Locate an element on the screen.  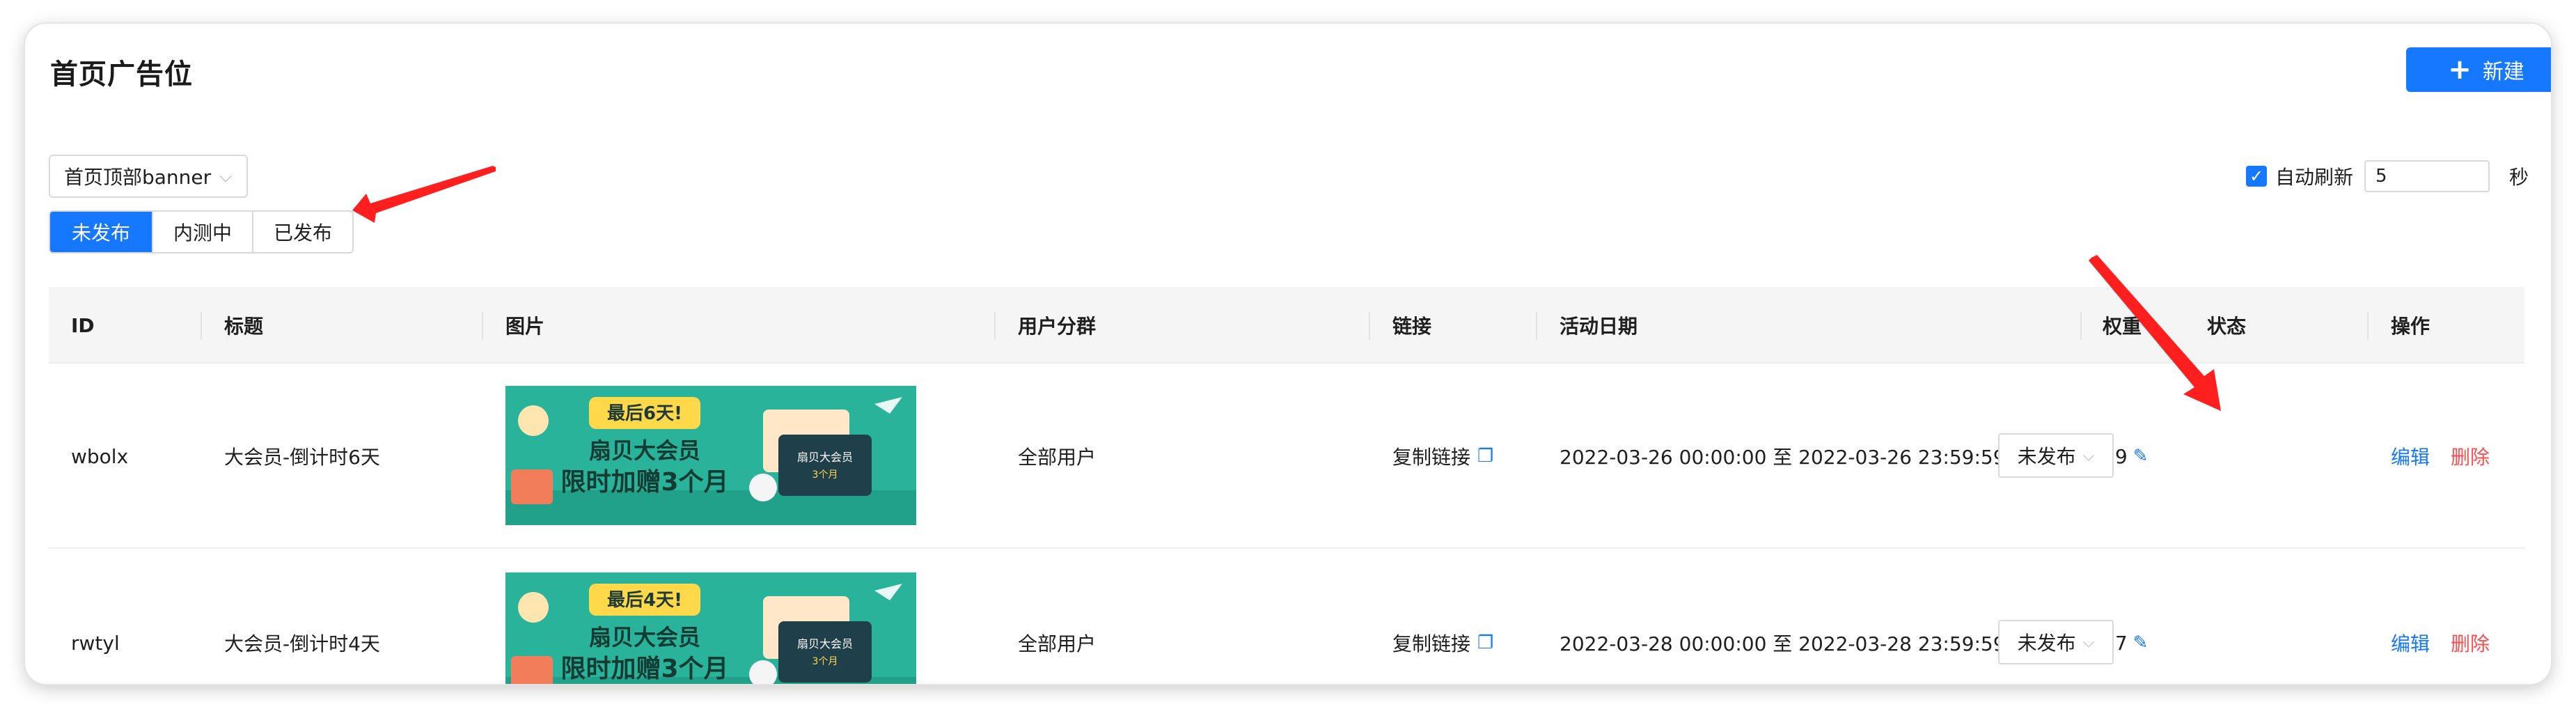
banner-image: 最后6天! 扇贝大会员 限时加赠3个月 扇贝大会员 3个月 is located at coordinates (710, 456).